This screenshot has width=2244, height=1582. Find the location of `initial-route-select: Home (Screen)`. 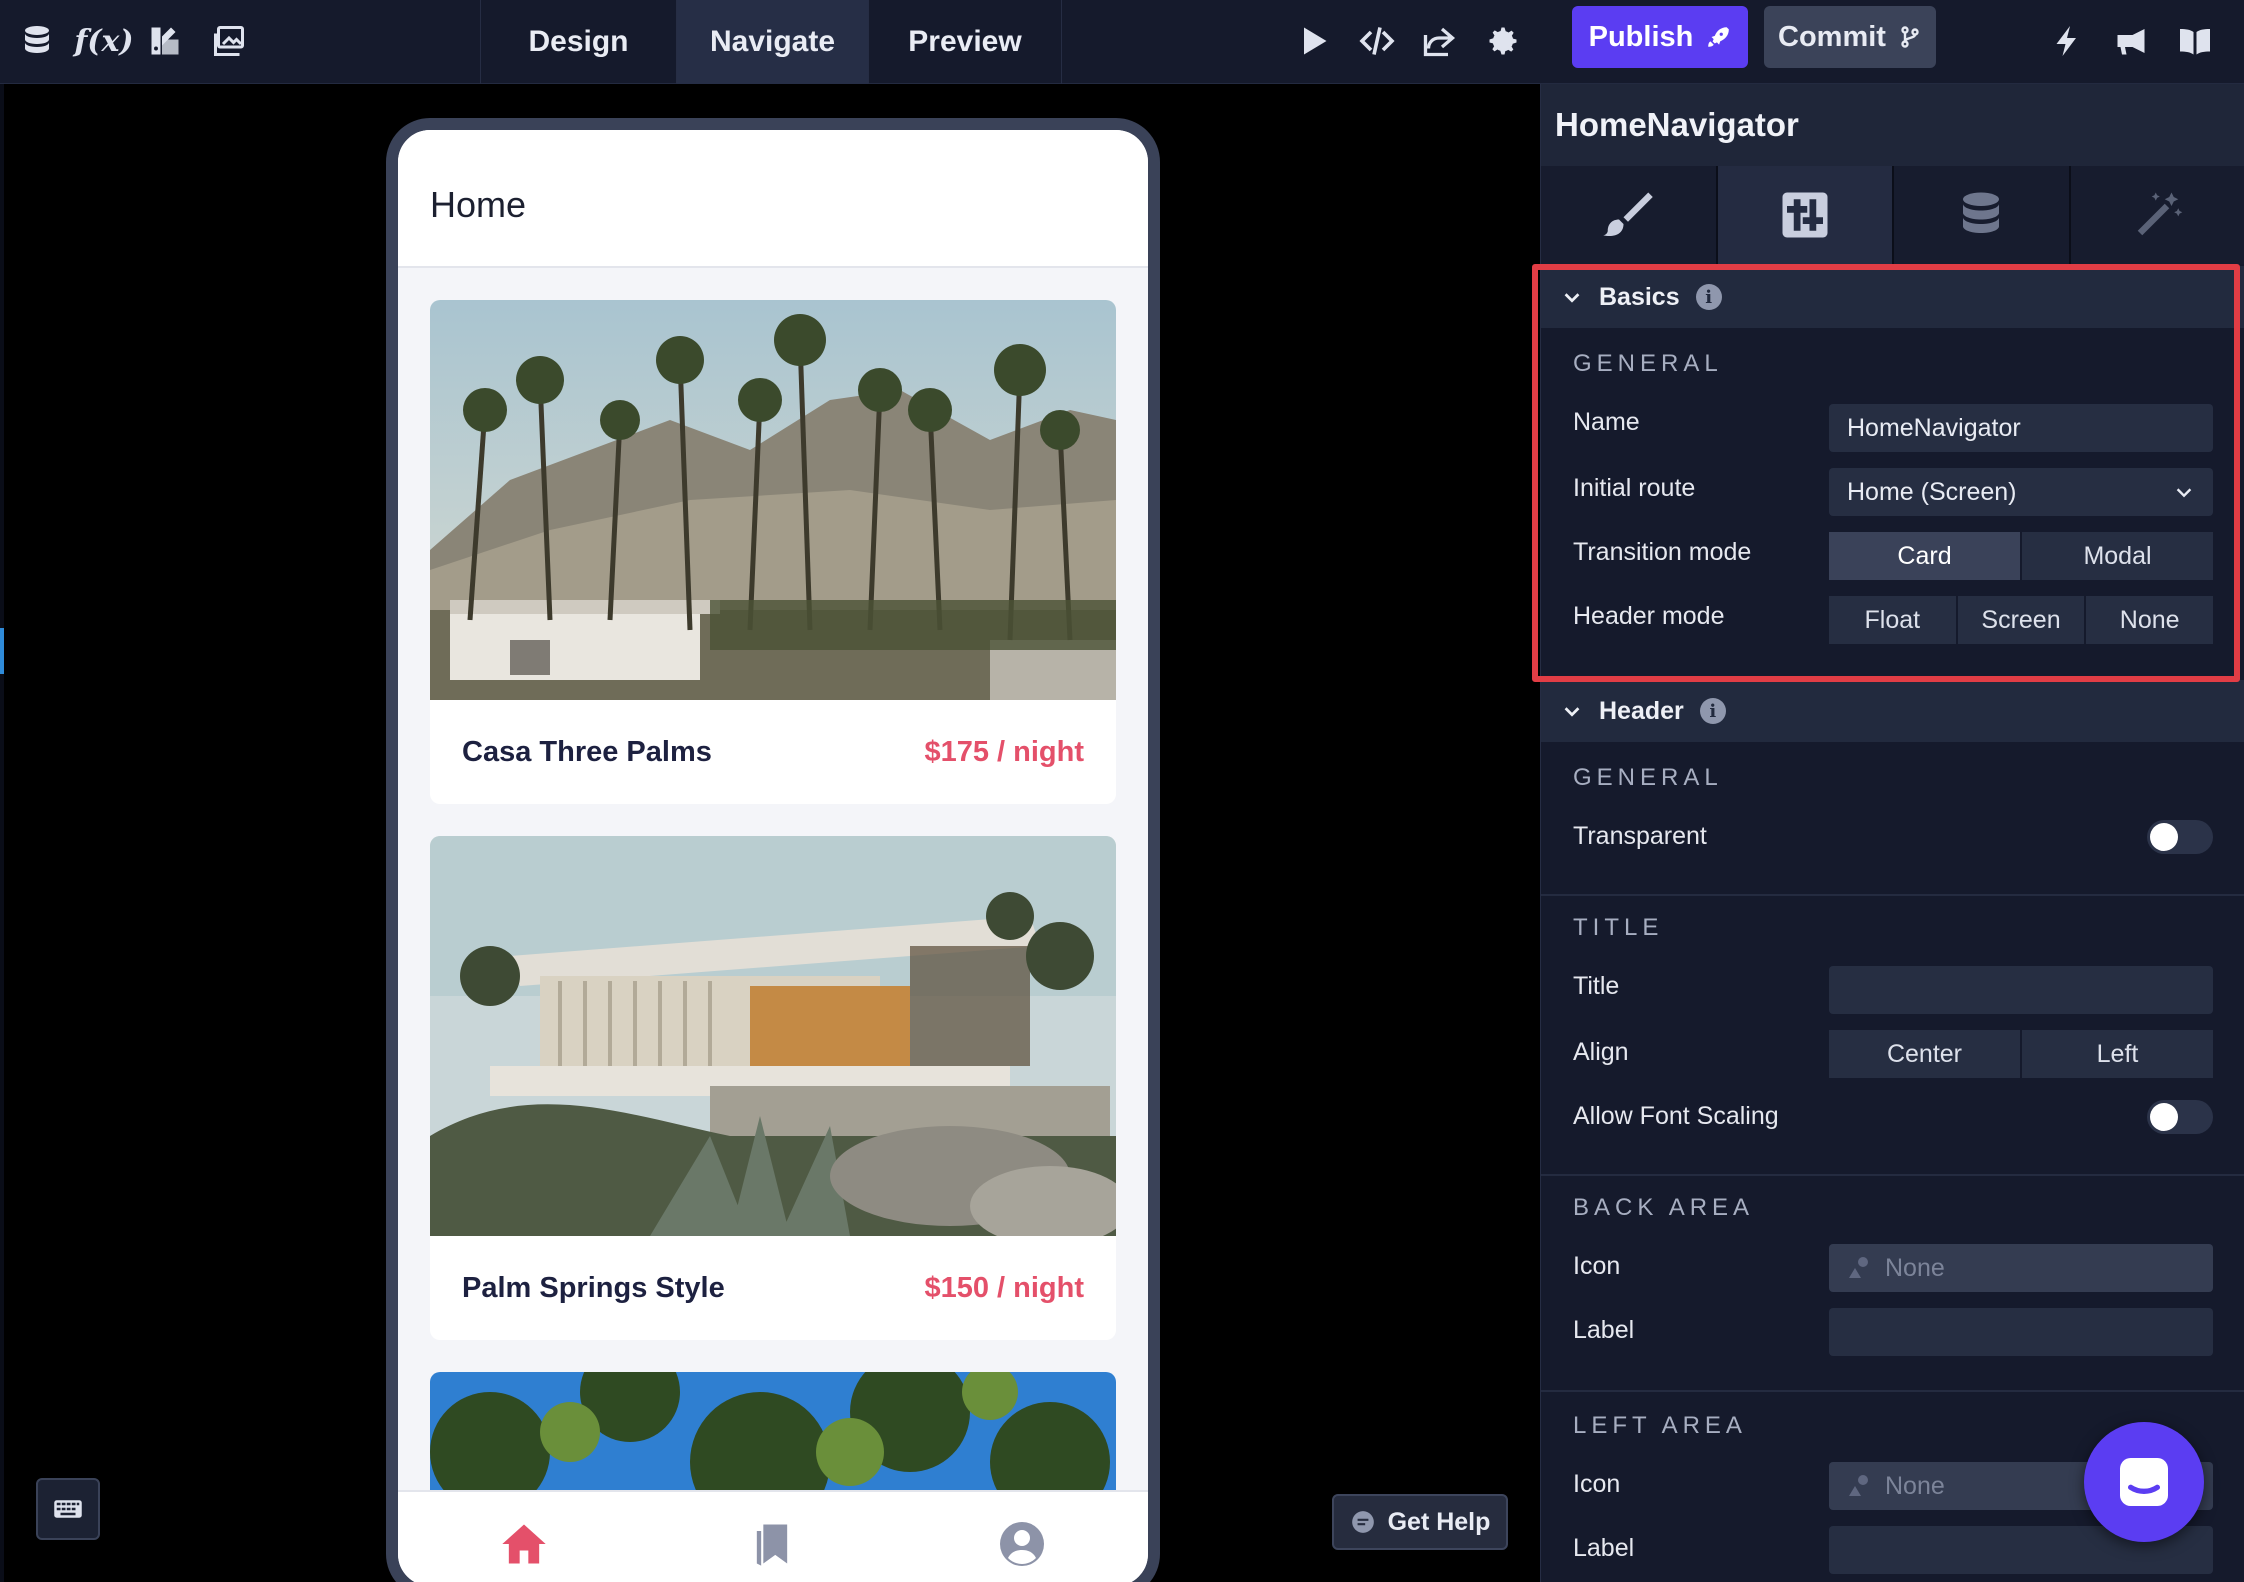

initial-route-select: Home (Screen) is located at coordinates (2021, 492).